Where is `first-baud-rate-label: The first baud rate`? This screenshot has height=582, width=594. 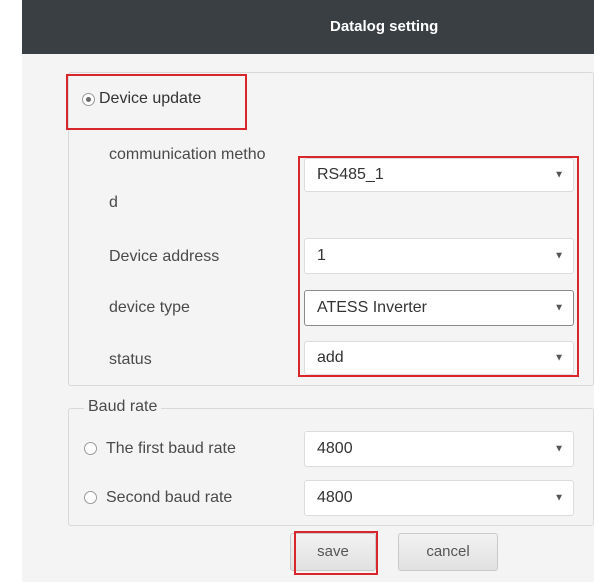 first-baud-rate-label: The first baud rate is located at coordinates (171, 448).